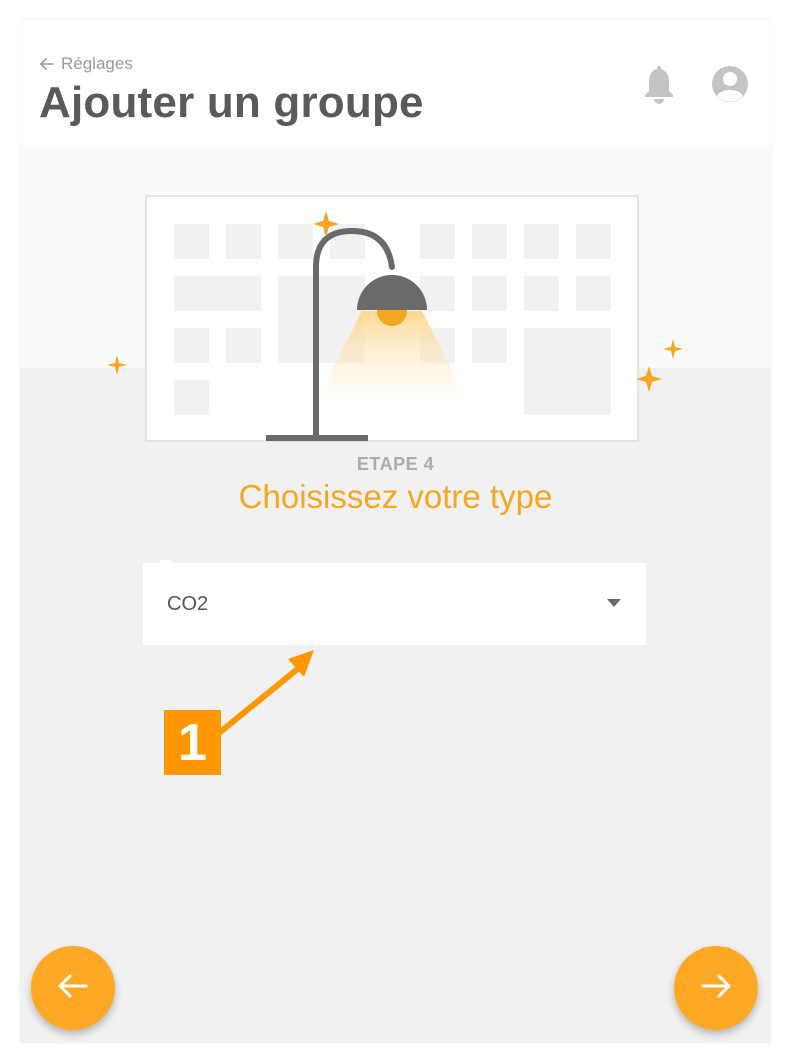 The image size is (791, 1063). I want to click on back-link-label: Réglages, so click(97, 63).